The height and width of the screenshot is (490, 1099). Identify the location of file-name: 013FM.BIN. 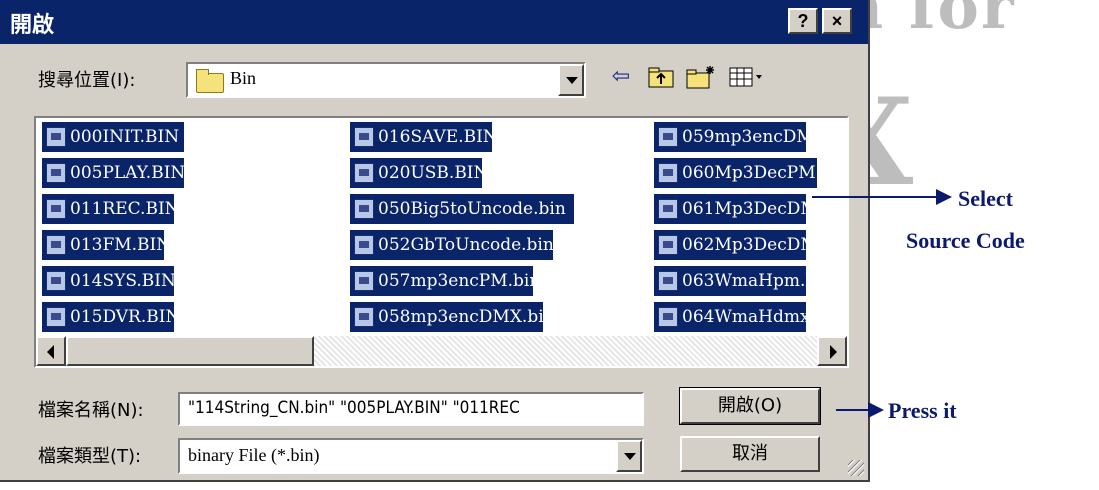
(117, 245).